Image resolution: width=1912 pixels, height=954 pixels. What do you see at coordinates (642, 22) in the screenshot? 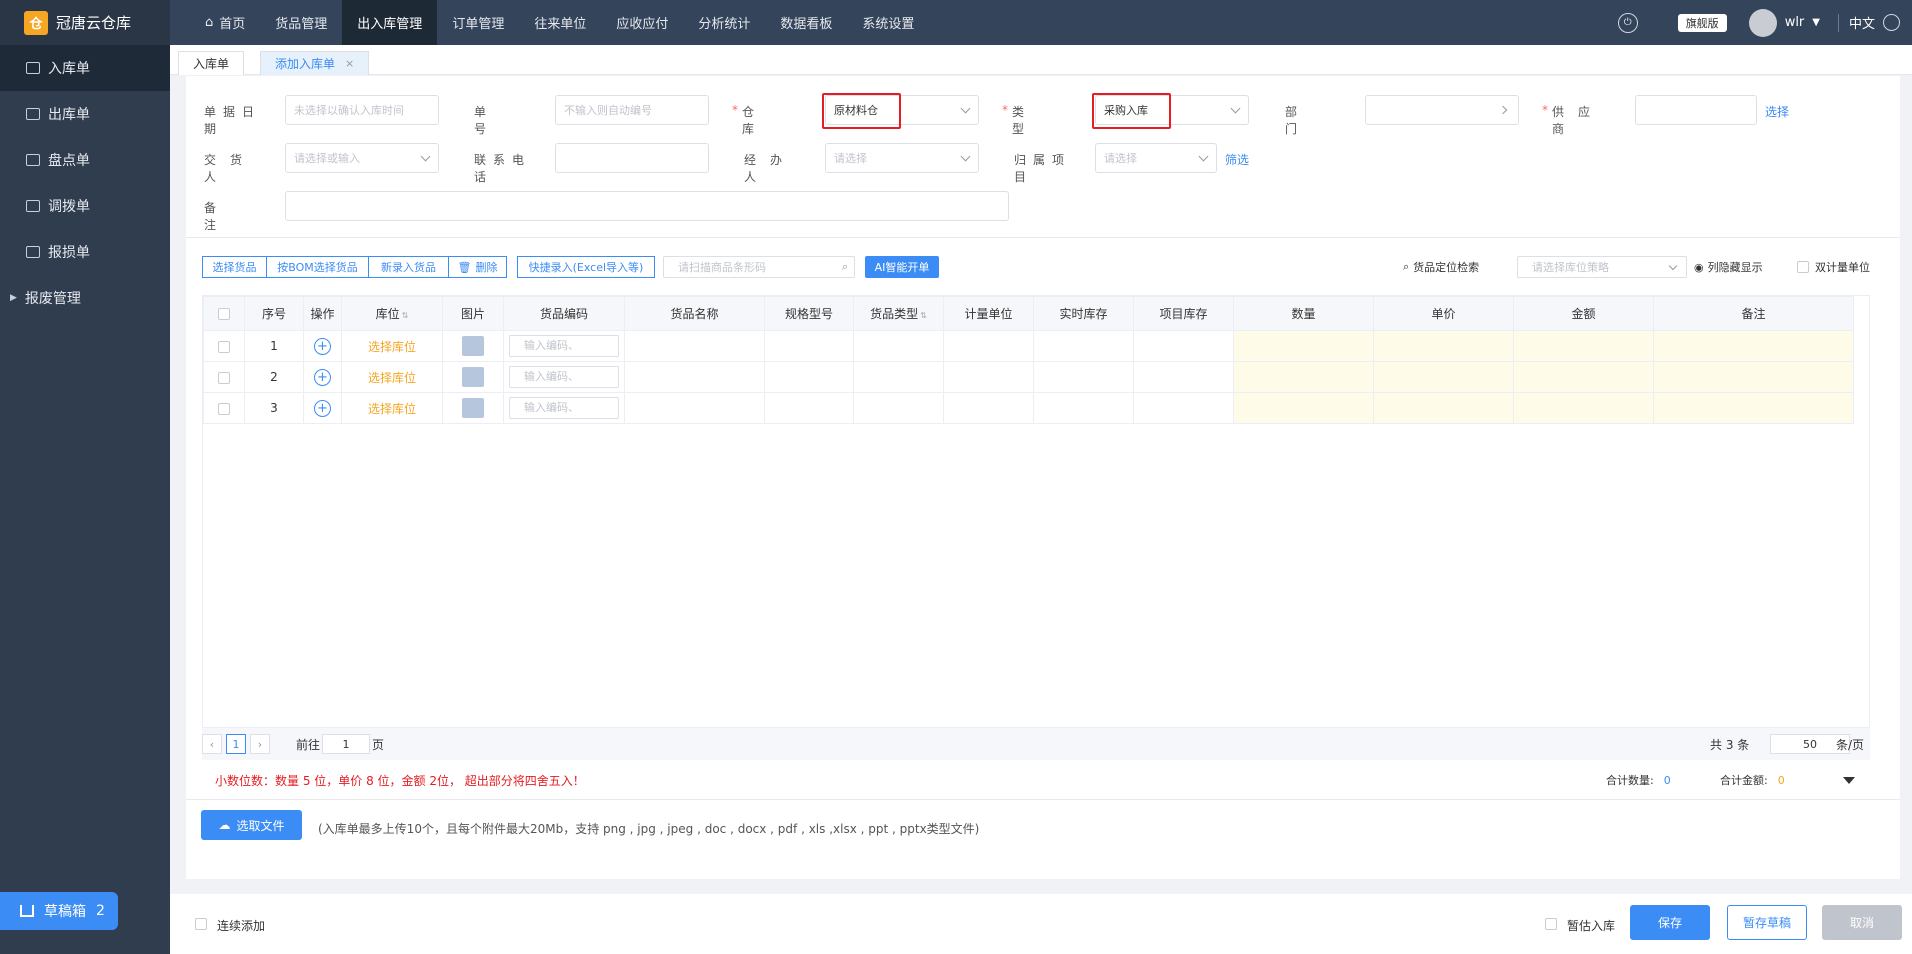
I see `nav-finance: 应收应付` at bounding box center [642, 22].